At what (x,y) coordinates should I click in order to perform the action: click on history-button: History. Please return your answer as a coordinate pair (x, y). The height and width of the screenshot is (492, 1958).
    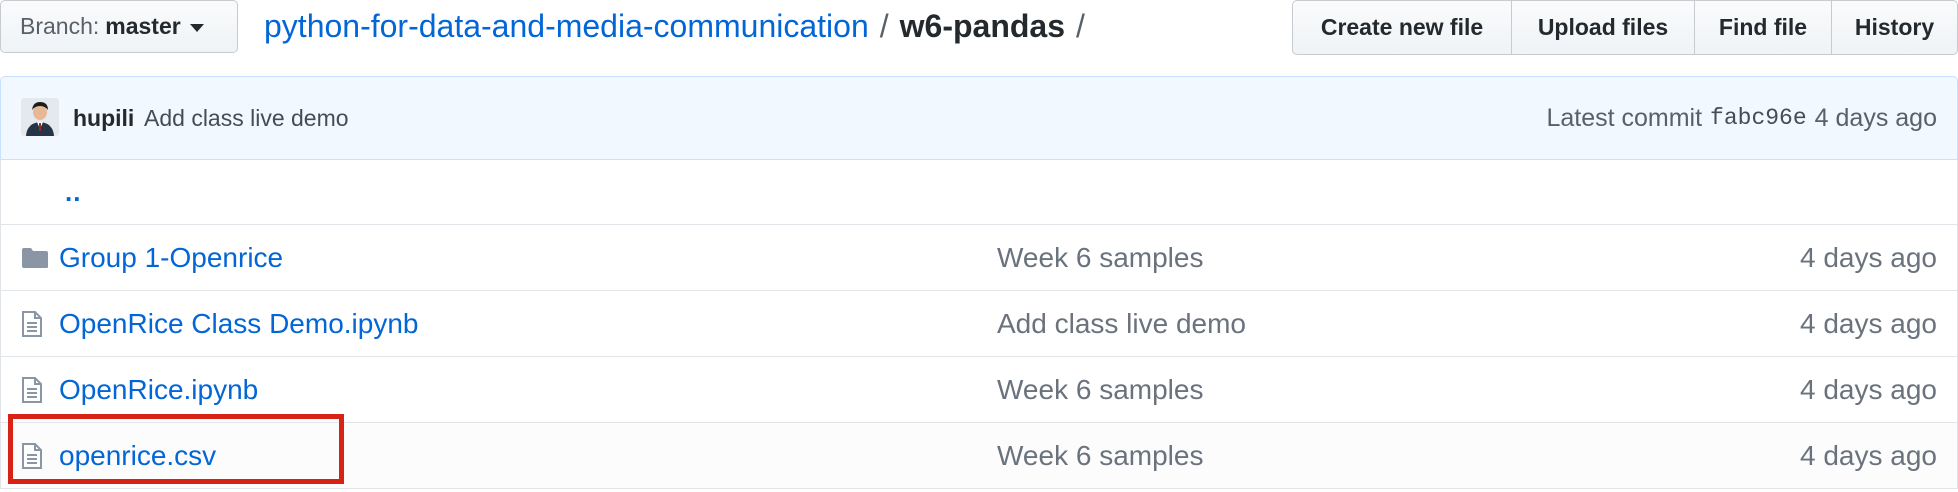
    Looking at the image, I should click on (1895, 27).